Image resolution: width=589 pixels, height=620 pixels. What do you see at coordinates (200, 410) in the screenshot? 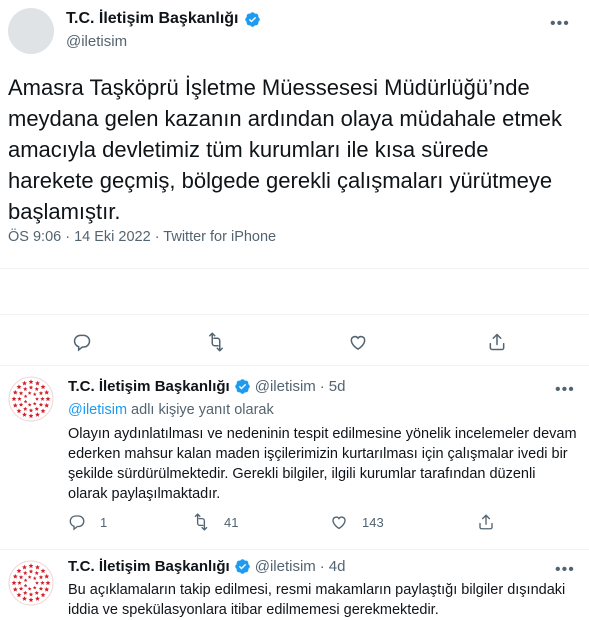
I see `replying-to-label: adlı kişiye yanıt olarak` at bounding box center [200, 410].